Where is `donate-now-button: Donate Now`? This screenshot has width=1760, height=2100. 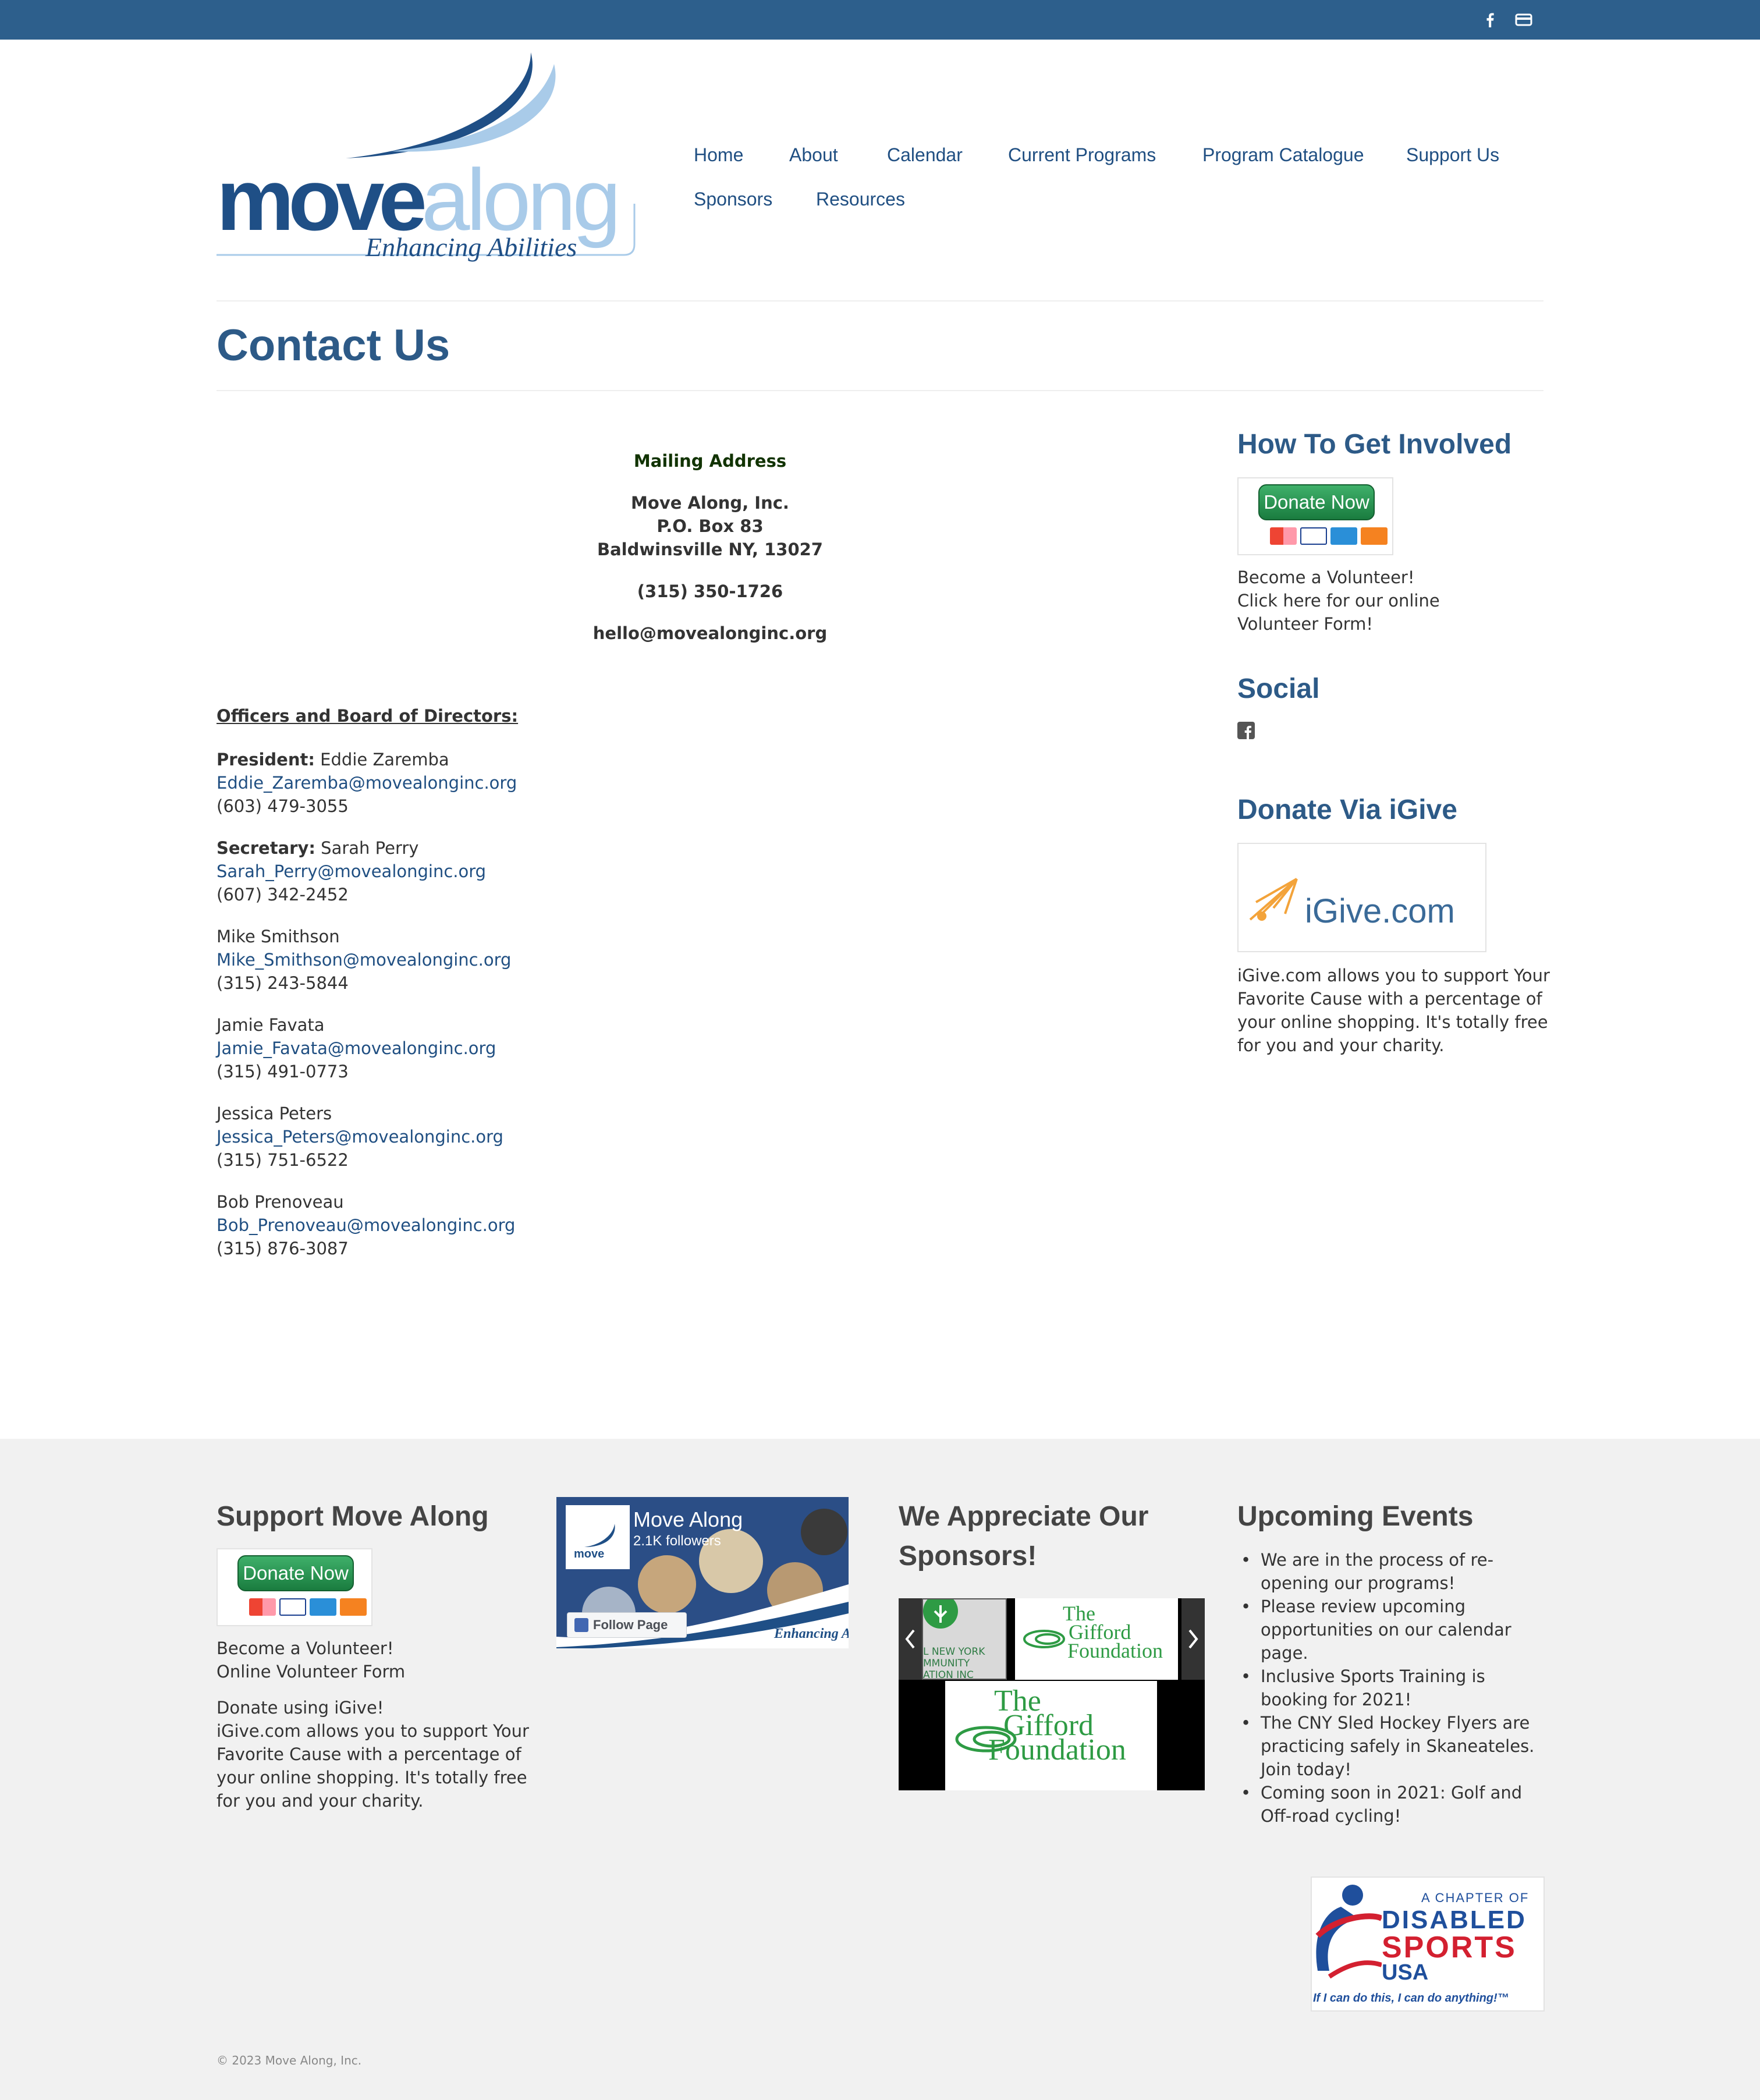 donate-now-button: Donate Now is located at coordinates (1315, 516).